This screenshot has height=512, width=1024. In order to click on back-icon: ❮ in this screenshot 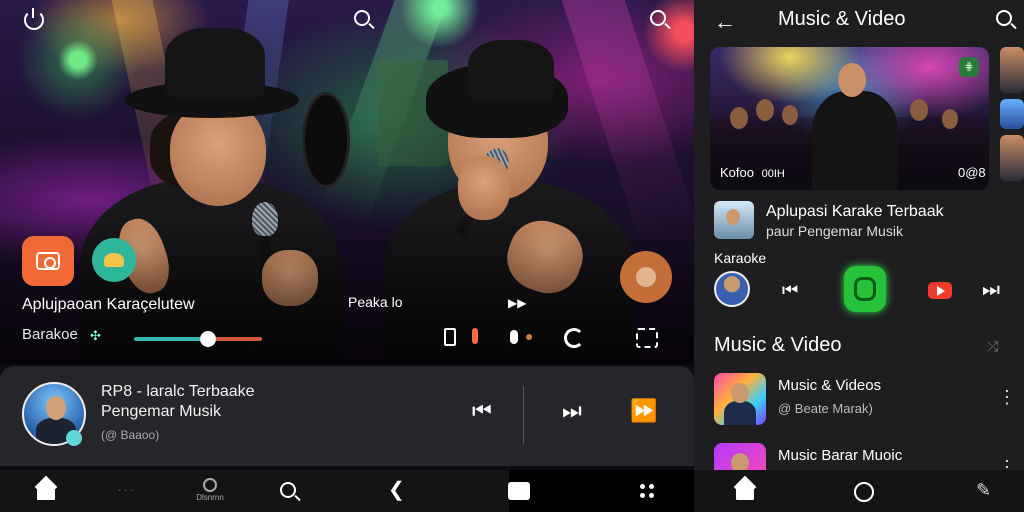, I will do `click(396, 490)`.